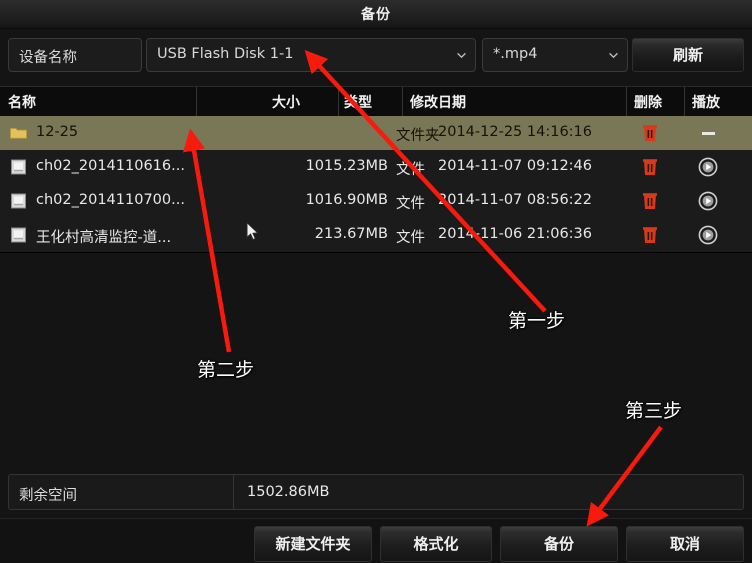  What do you see at coordinates (648, 102) in the screenshot?
I see `column-header-delete: 删除` at bounding box center [648, 102].